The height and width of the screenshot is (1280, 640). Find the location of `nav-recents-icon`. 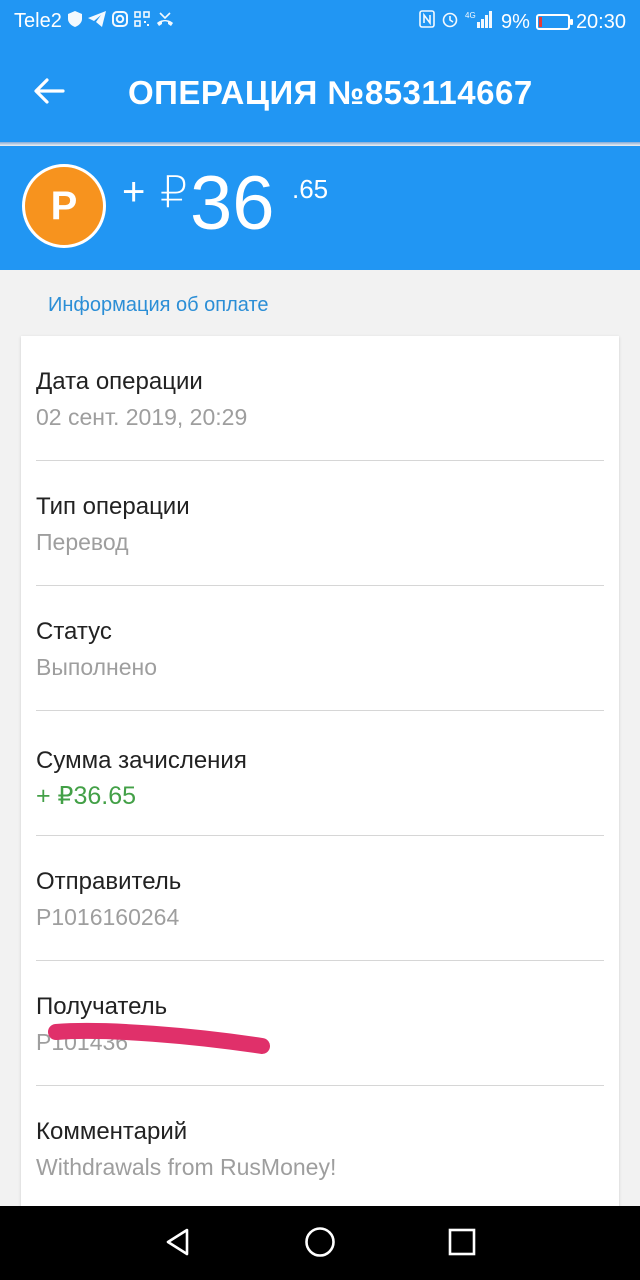

nav-recents-icon is located at coordinates (462, 1244).